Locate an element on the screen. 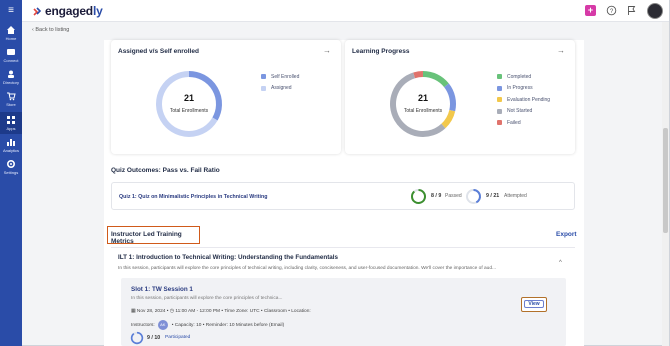 The height and width of the screenshot is (346, 670). passed-progress-ring is located at coordinates (418, 196).